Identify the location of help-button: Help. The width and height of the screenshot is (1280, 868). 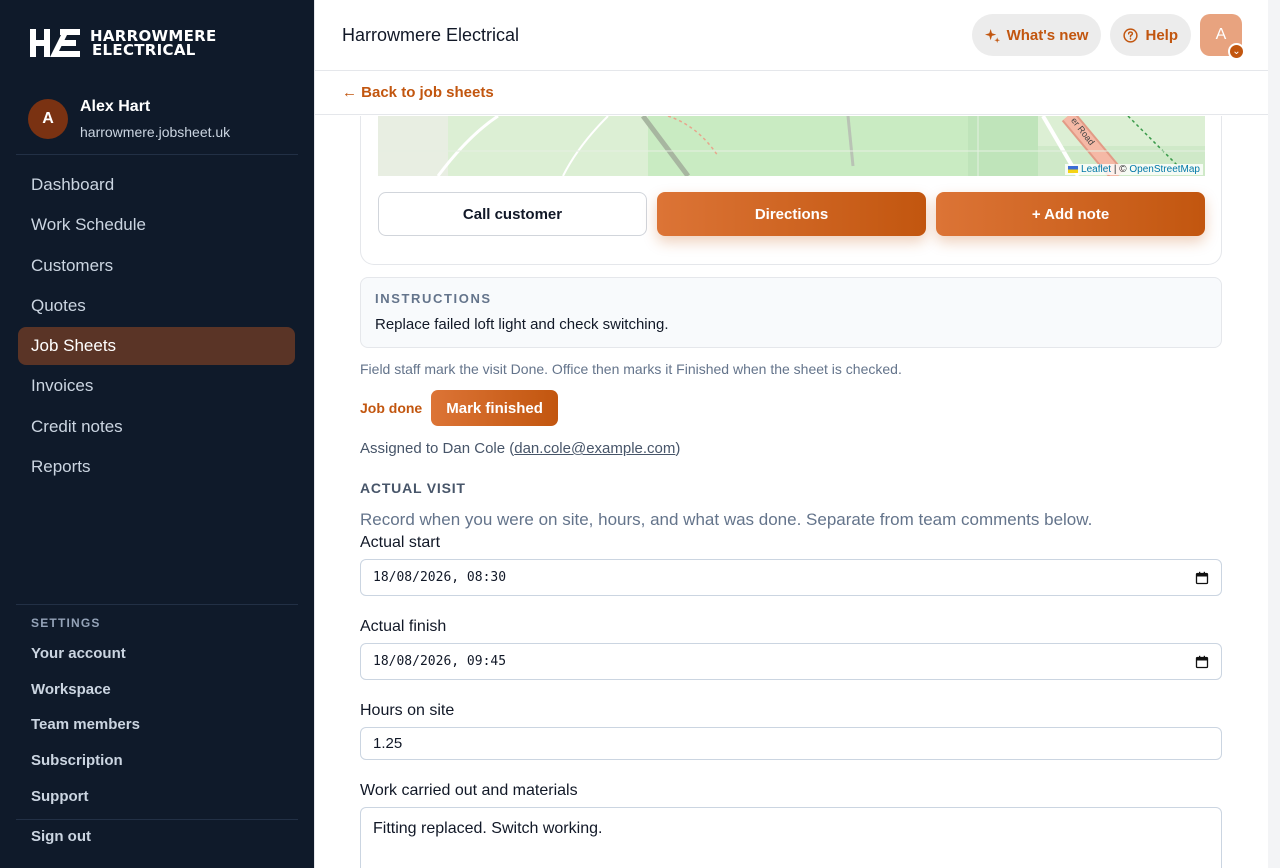
(1150, 35).